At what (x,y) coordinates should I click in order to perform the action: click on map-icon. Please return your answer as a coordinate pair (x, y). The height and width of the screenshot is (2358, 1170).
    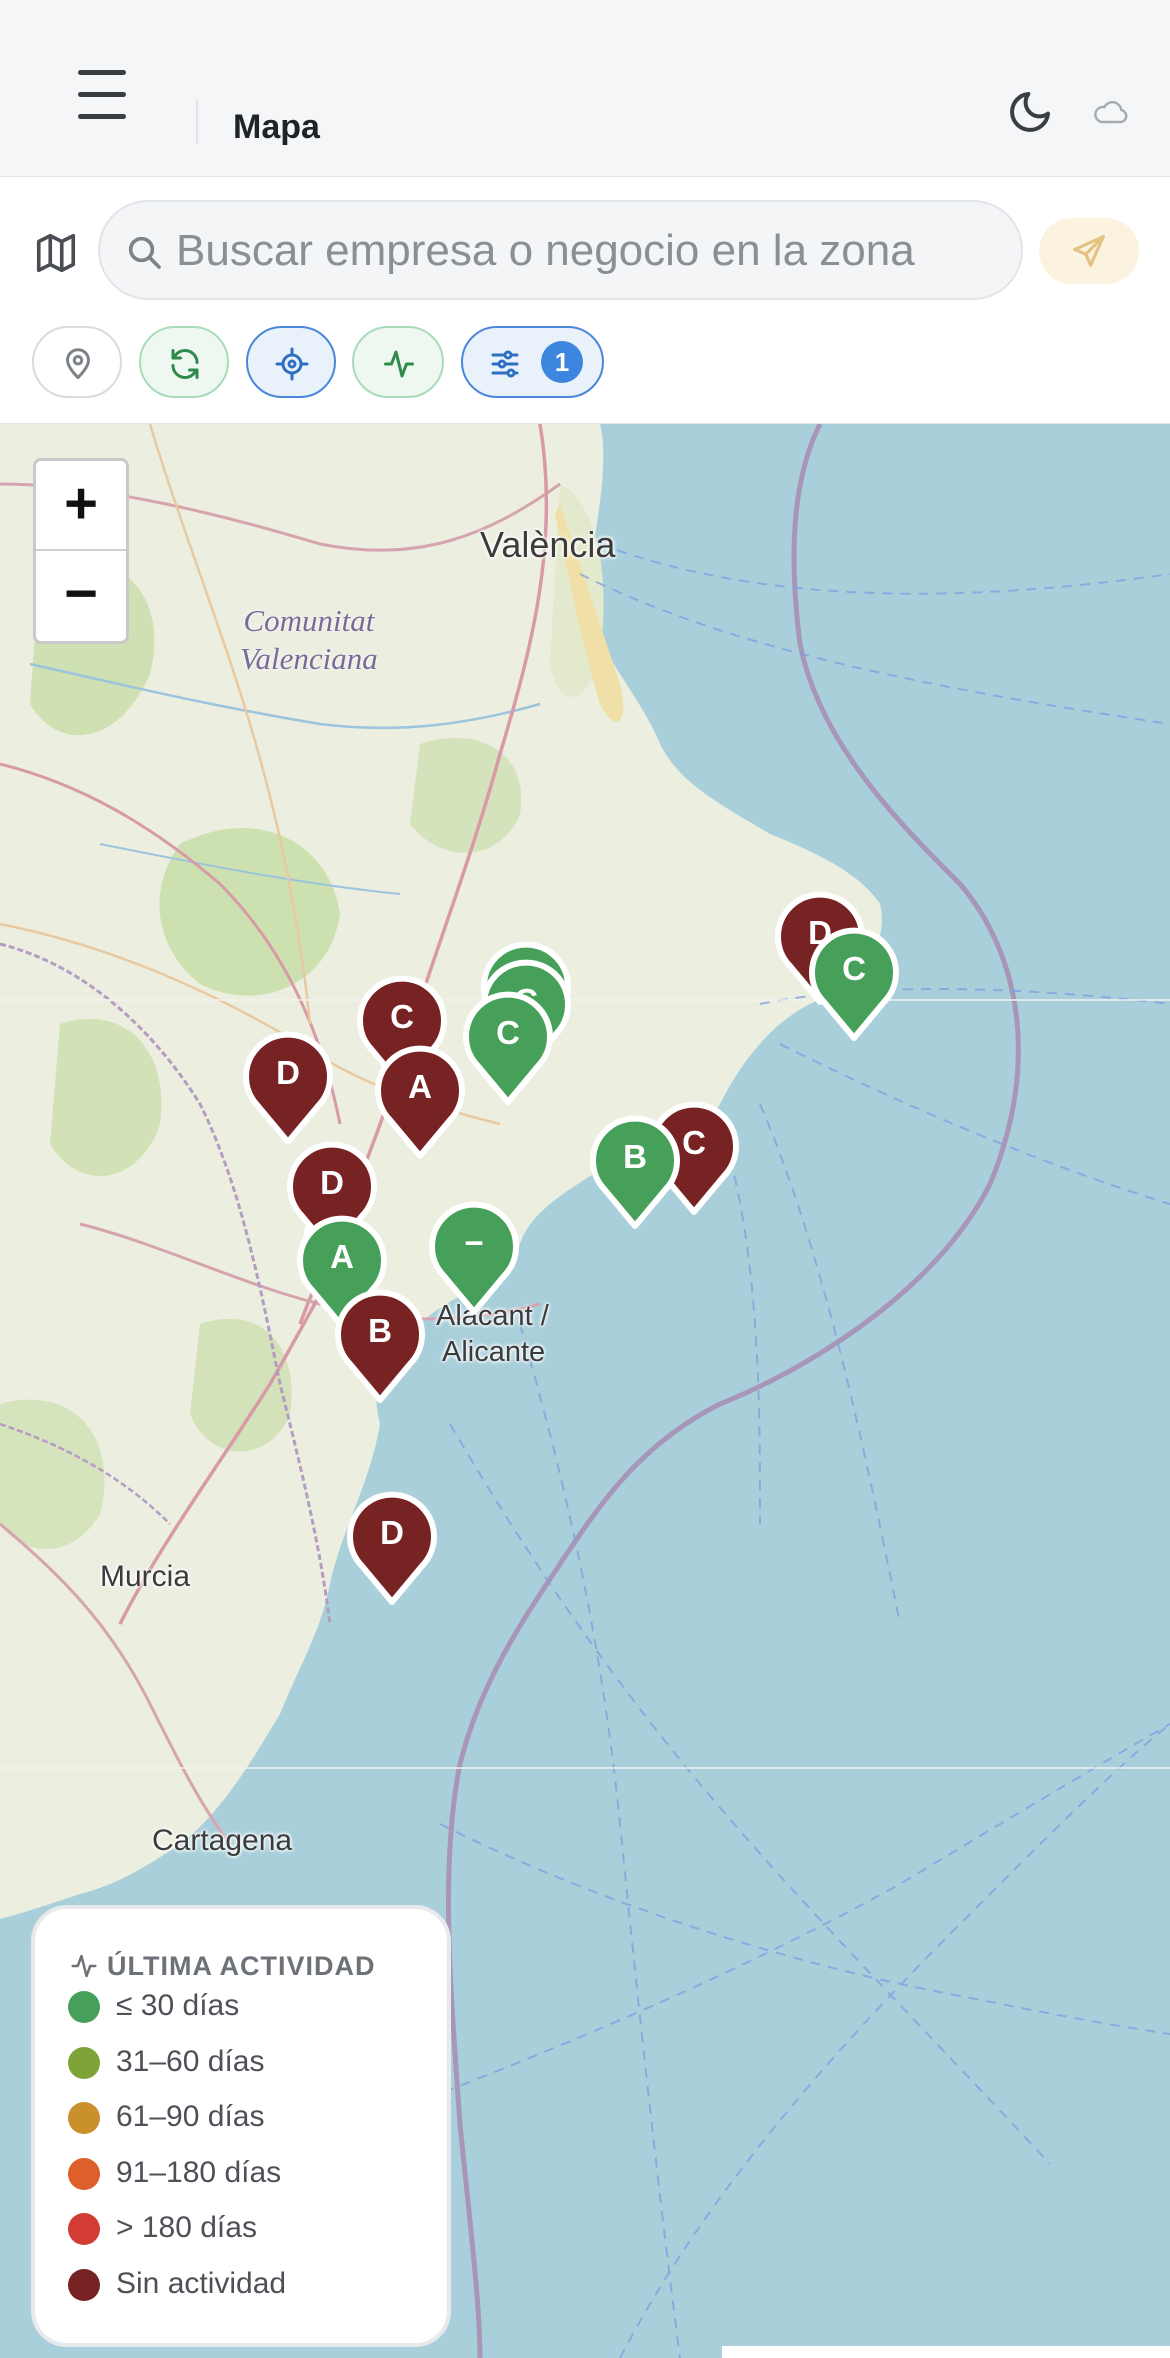
    Looking at the image, I should click on (56, 253).